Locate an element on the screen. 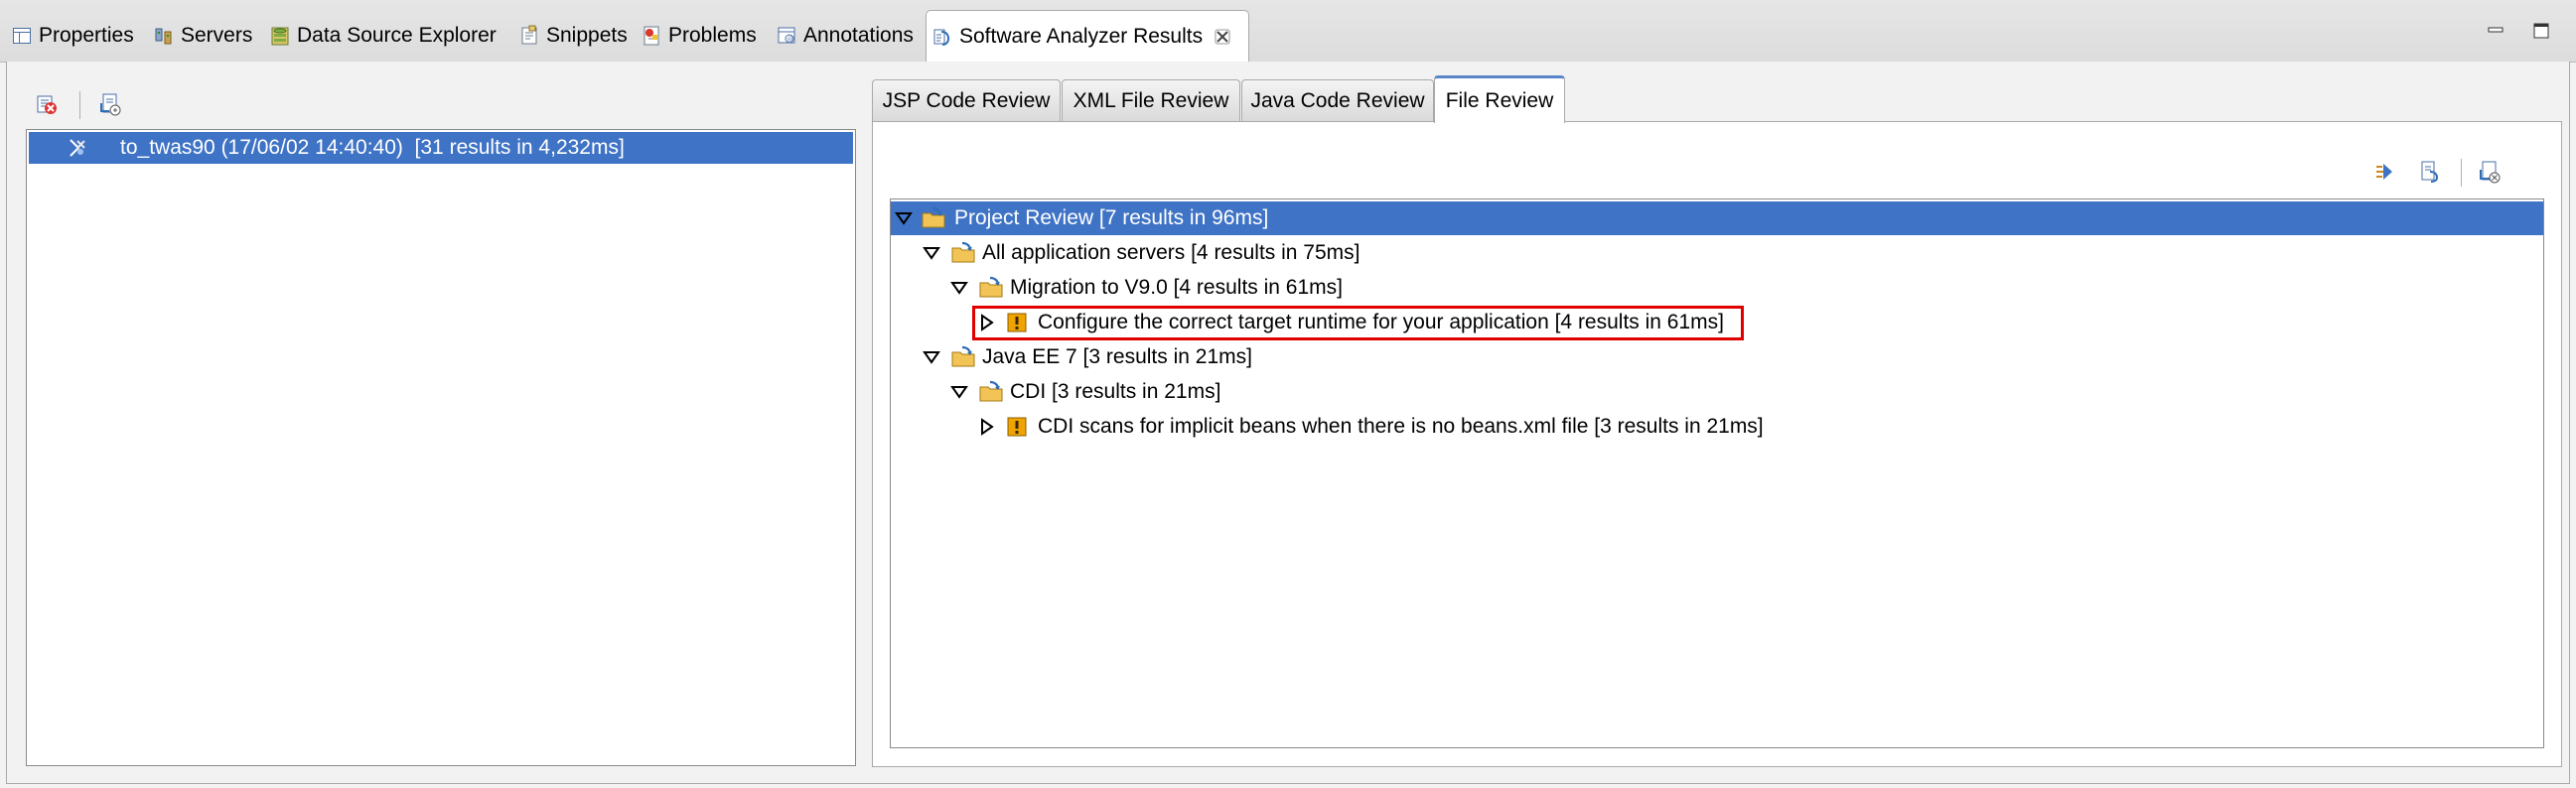 The height and width of the screenshot is (788, 2576). tab-annotations: @ Annotations is located at coordinates (846, 36).